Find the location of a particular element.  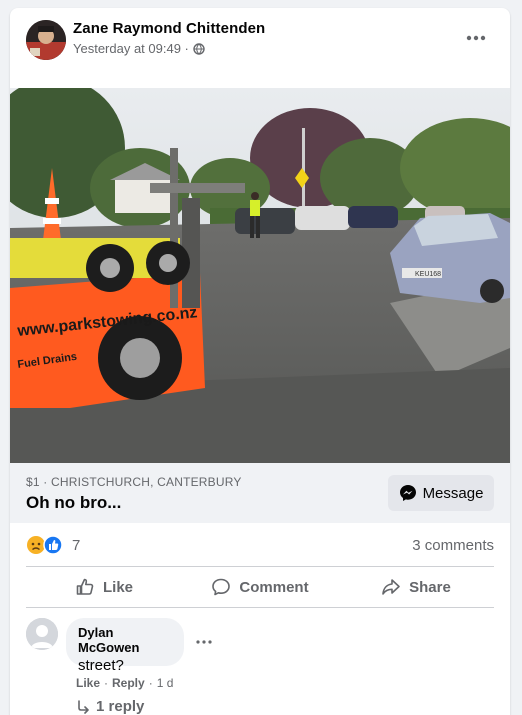

commenter-name: Dylan McGowen is located at coordinates (125, 640).